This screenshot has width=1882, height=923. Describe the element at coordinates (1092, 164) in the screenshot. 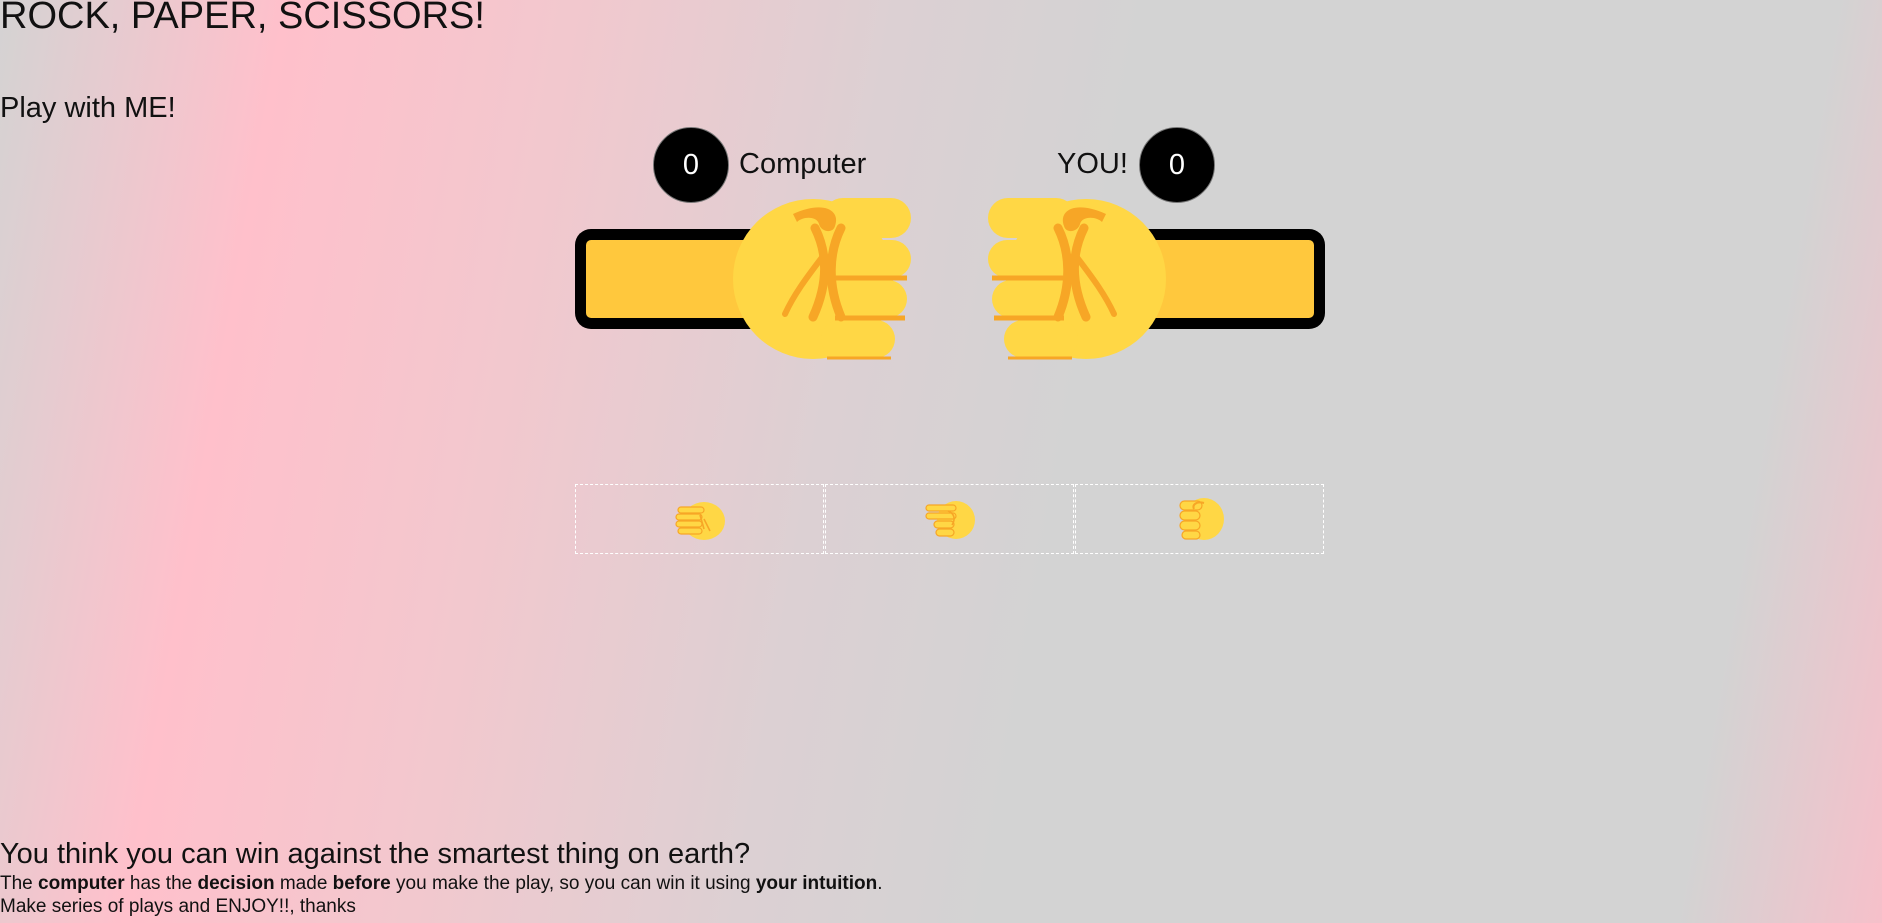

I see `player-label: YOU!` at that location.